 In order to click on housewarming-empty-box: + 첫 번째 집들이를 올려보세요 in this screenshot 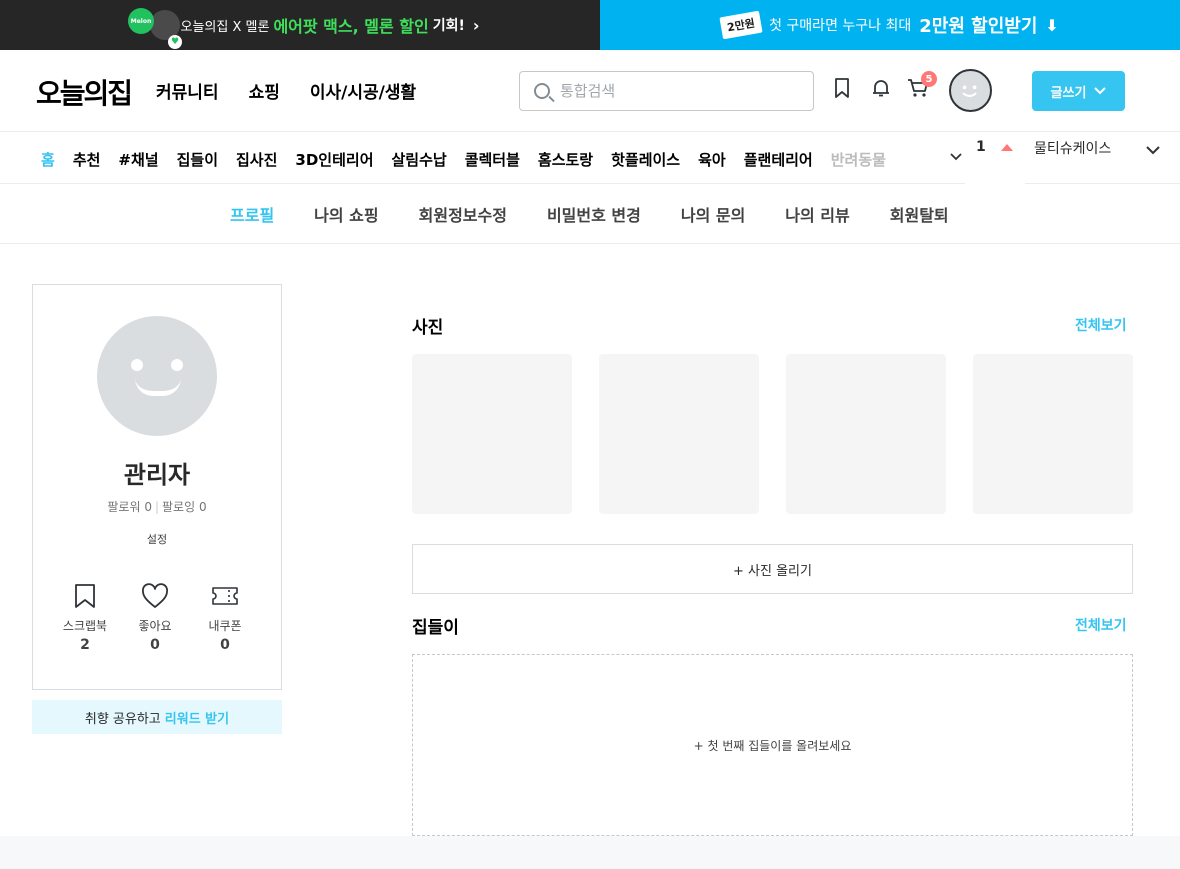, I will do `click(772, 745)`.